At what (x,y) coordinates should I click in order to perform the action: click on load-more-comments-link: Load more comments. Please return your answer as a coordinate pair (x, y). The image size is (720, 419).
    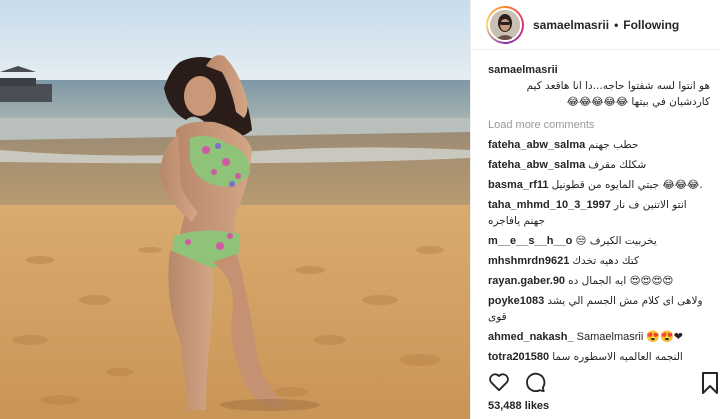
    Looking at the image, I should click on (599, 125).